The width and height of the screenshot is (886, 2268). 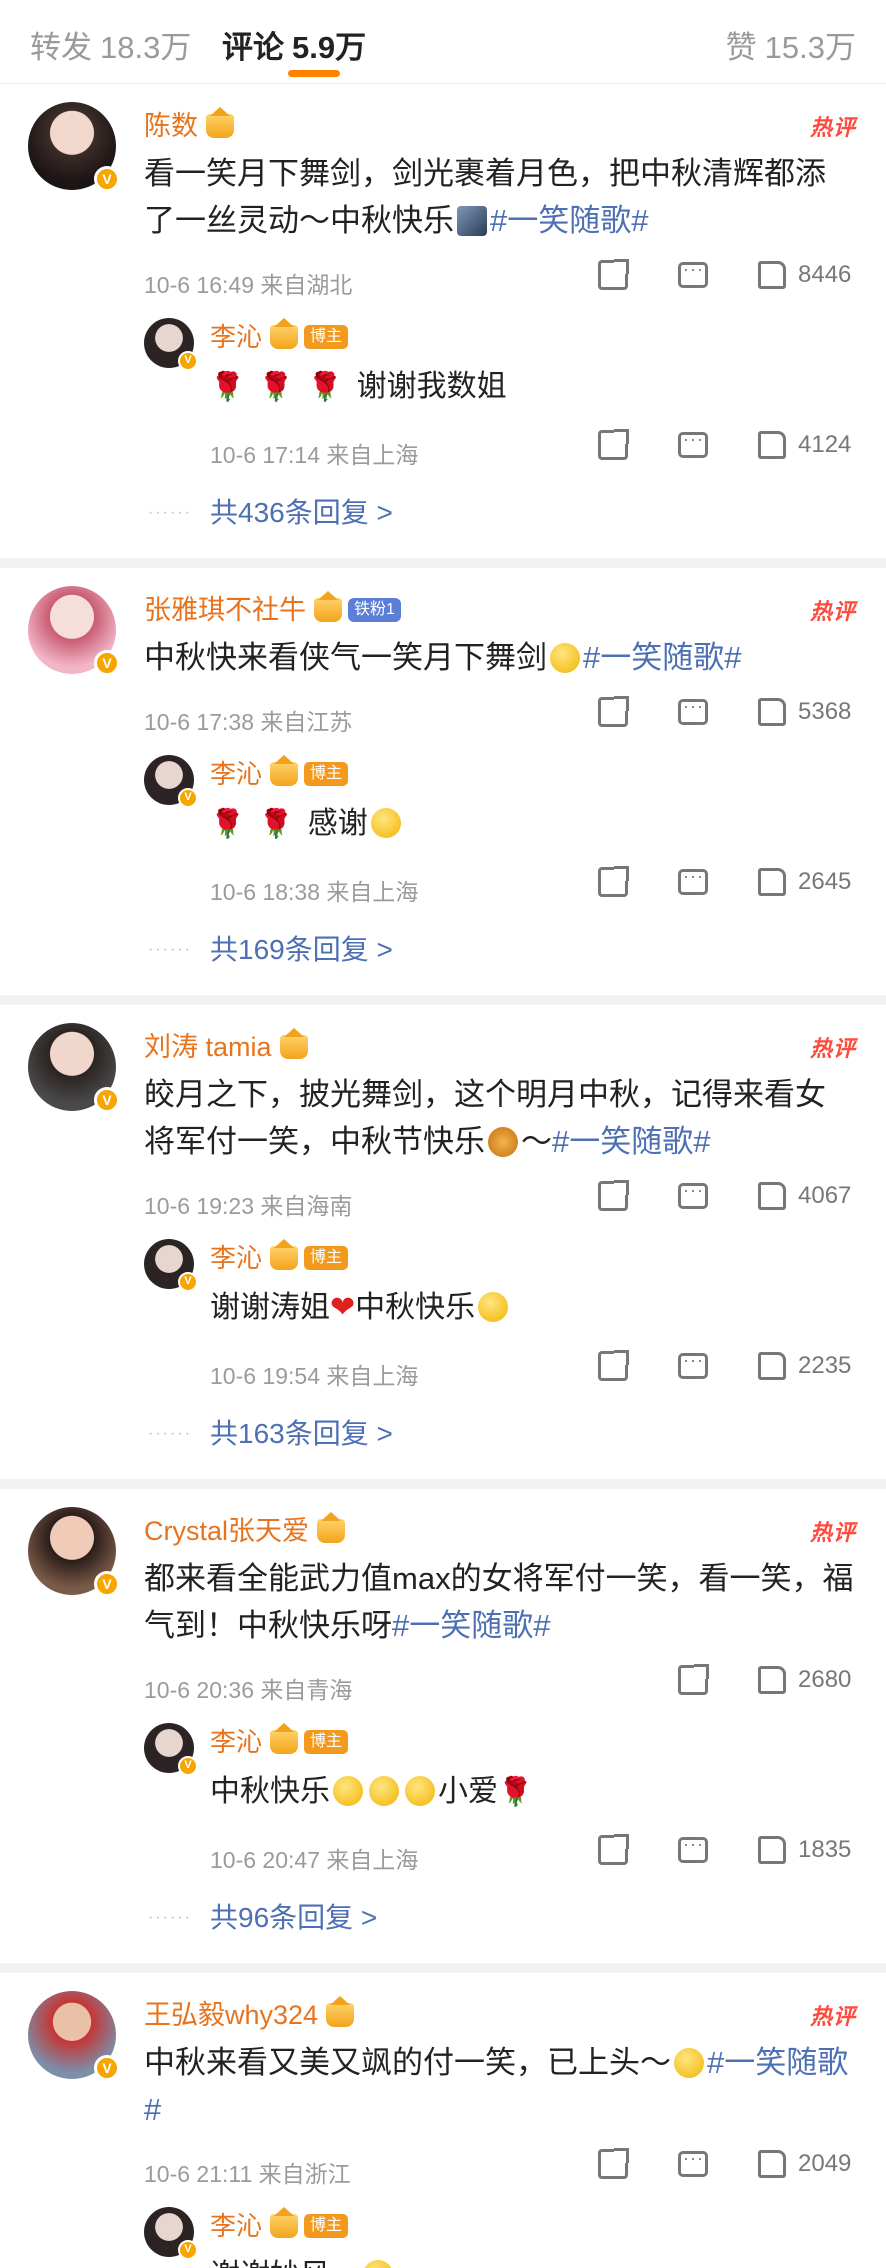 I want to click on more-replies-link: 共96条回复 >, so click(x=443, y=1925).